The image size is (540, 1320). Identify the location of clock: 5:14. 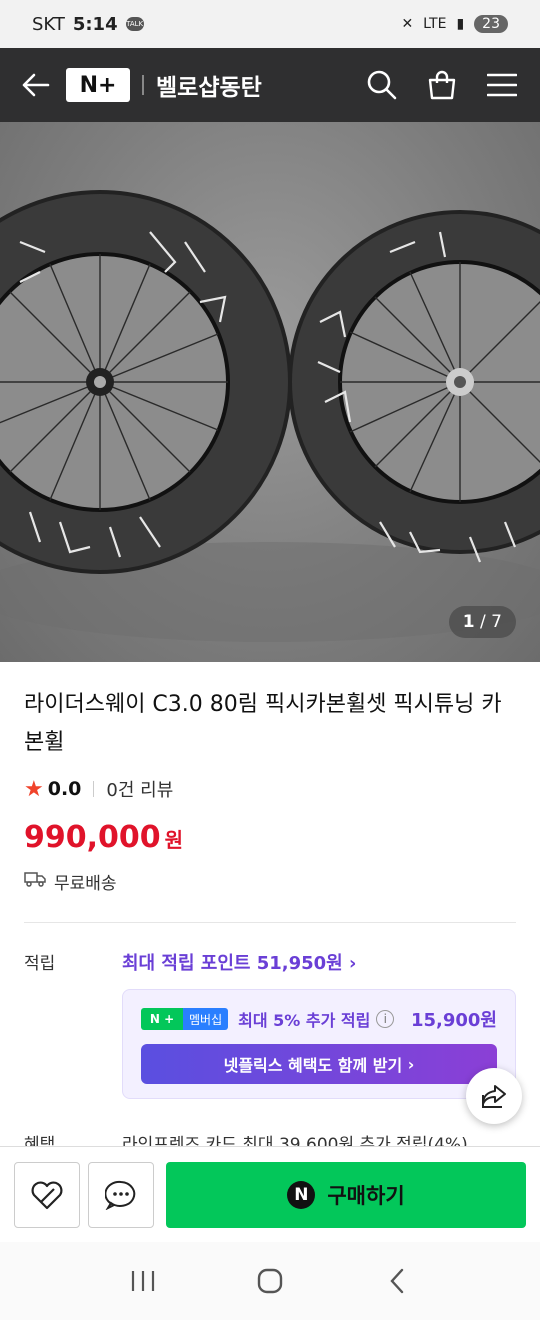
(95, 24).